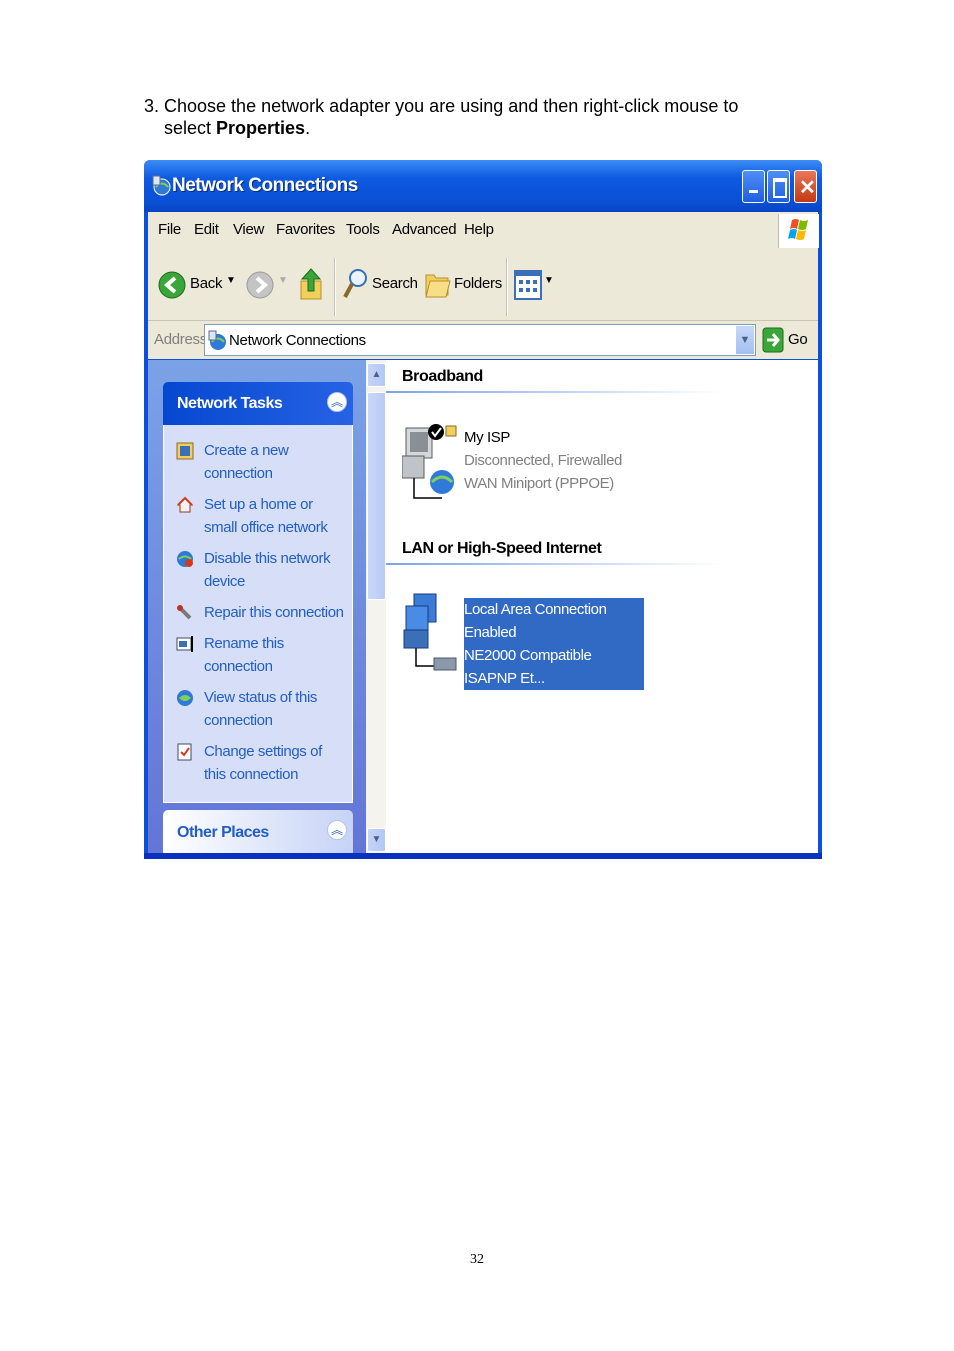  Describe the element at coordinates (258, 516) in the screenshot. I see `task-home-network: Set up a home or small office network` at that location.